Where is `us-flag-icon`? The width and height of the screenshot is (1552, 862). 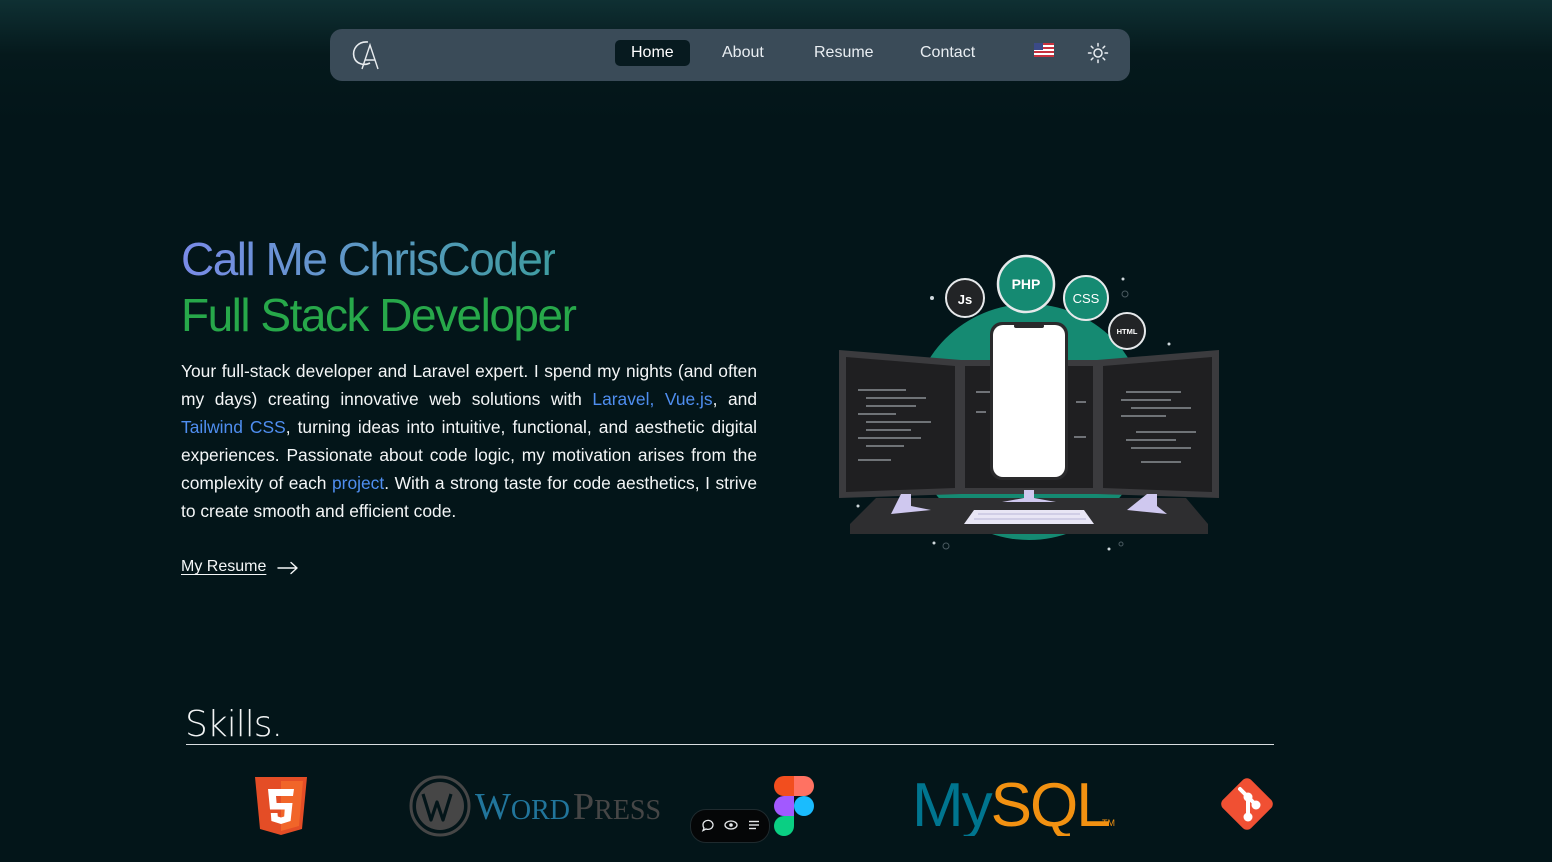
us-flag-icon is located at coordinates (1044, 50).